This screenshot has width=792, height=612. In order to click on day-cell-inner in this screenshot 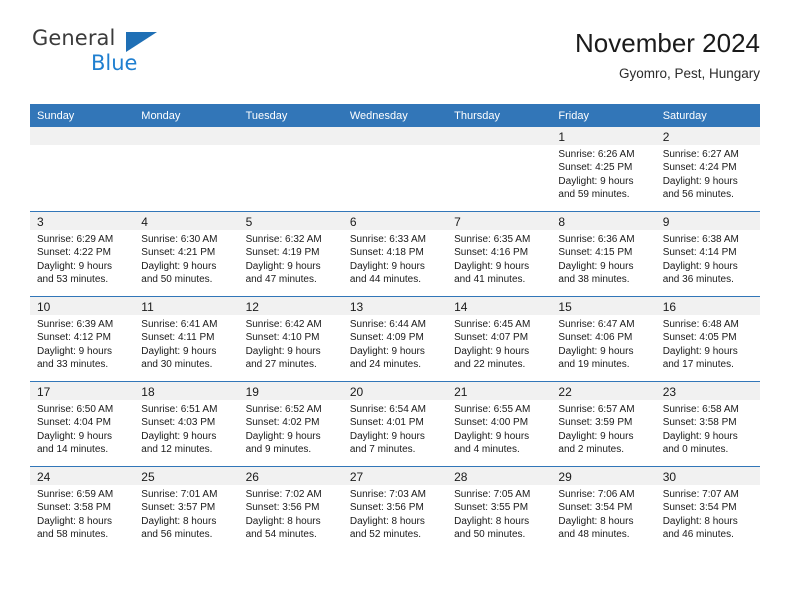, I will do `click(395, 169)`.